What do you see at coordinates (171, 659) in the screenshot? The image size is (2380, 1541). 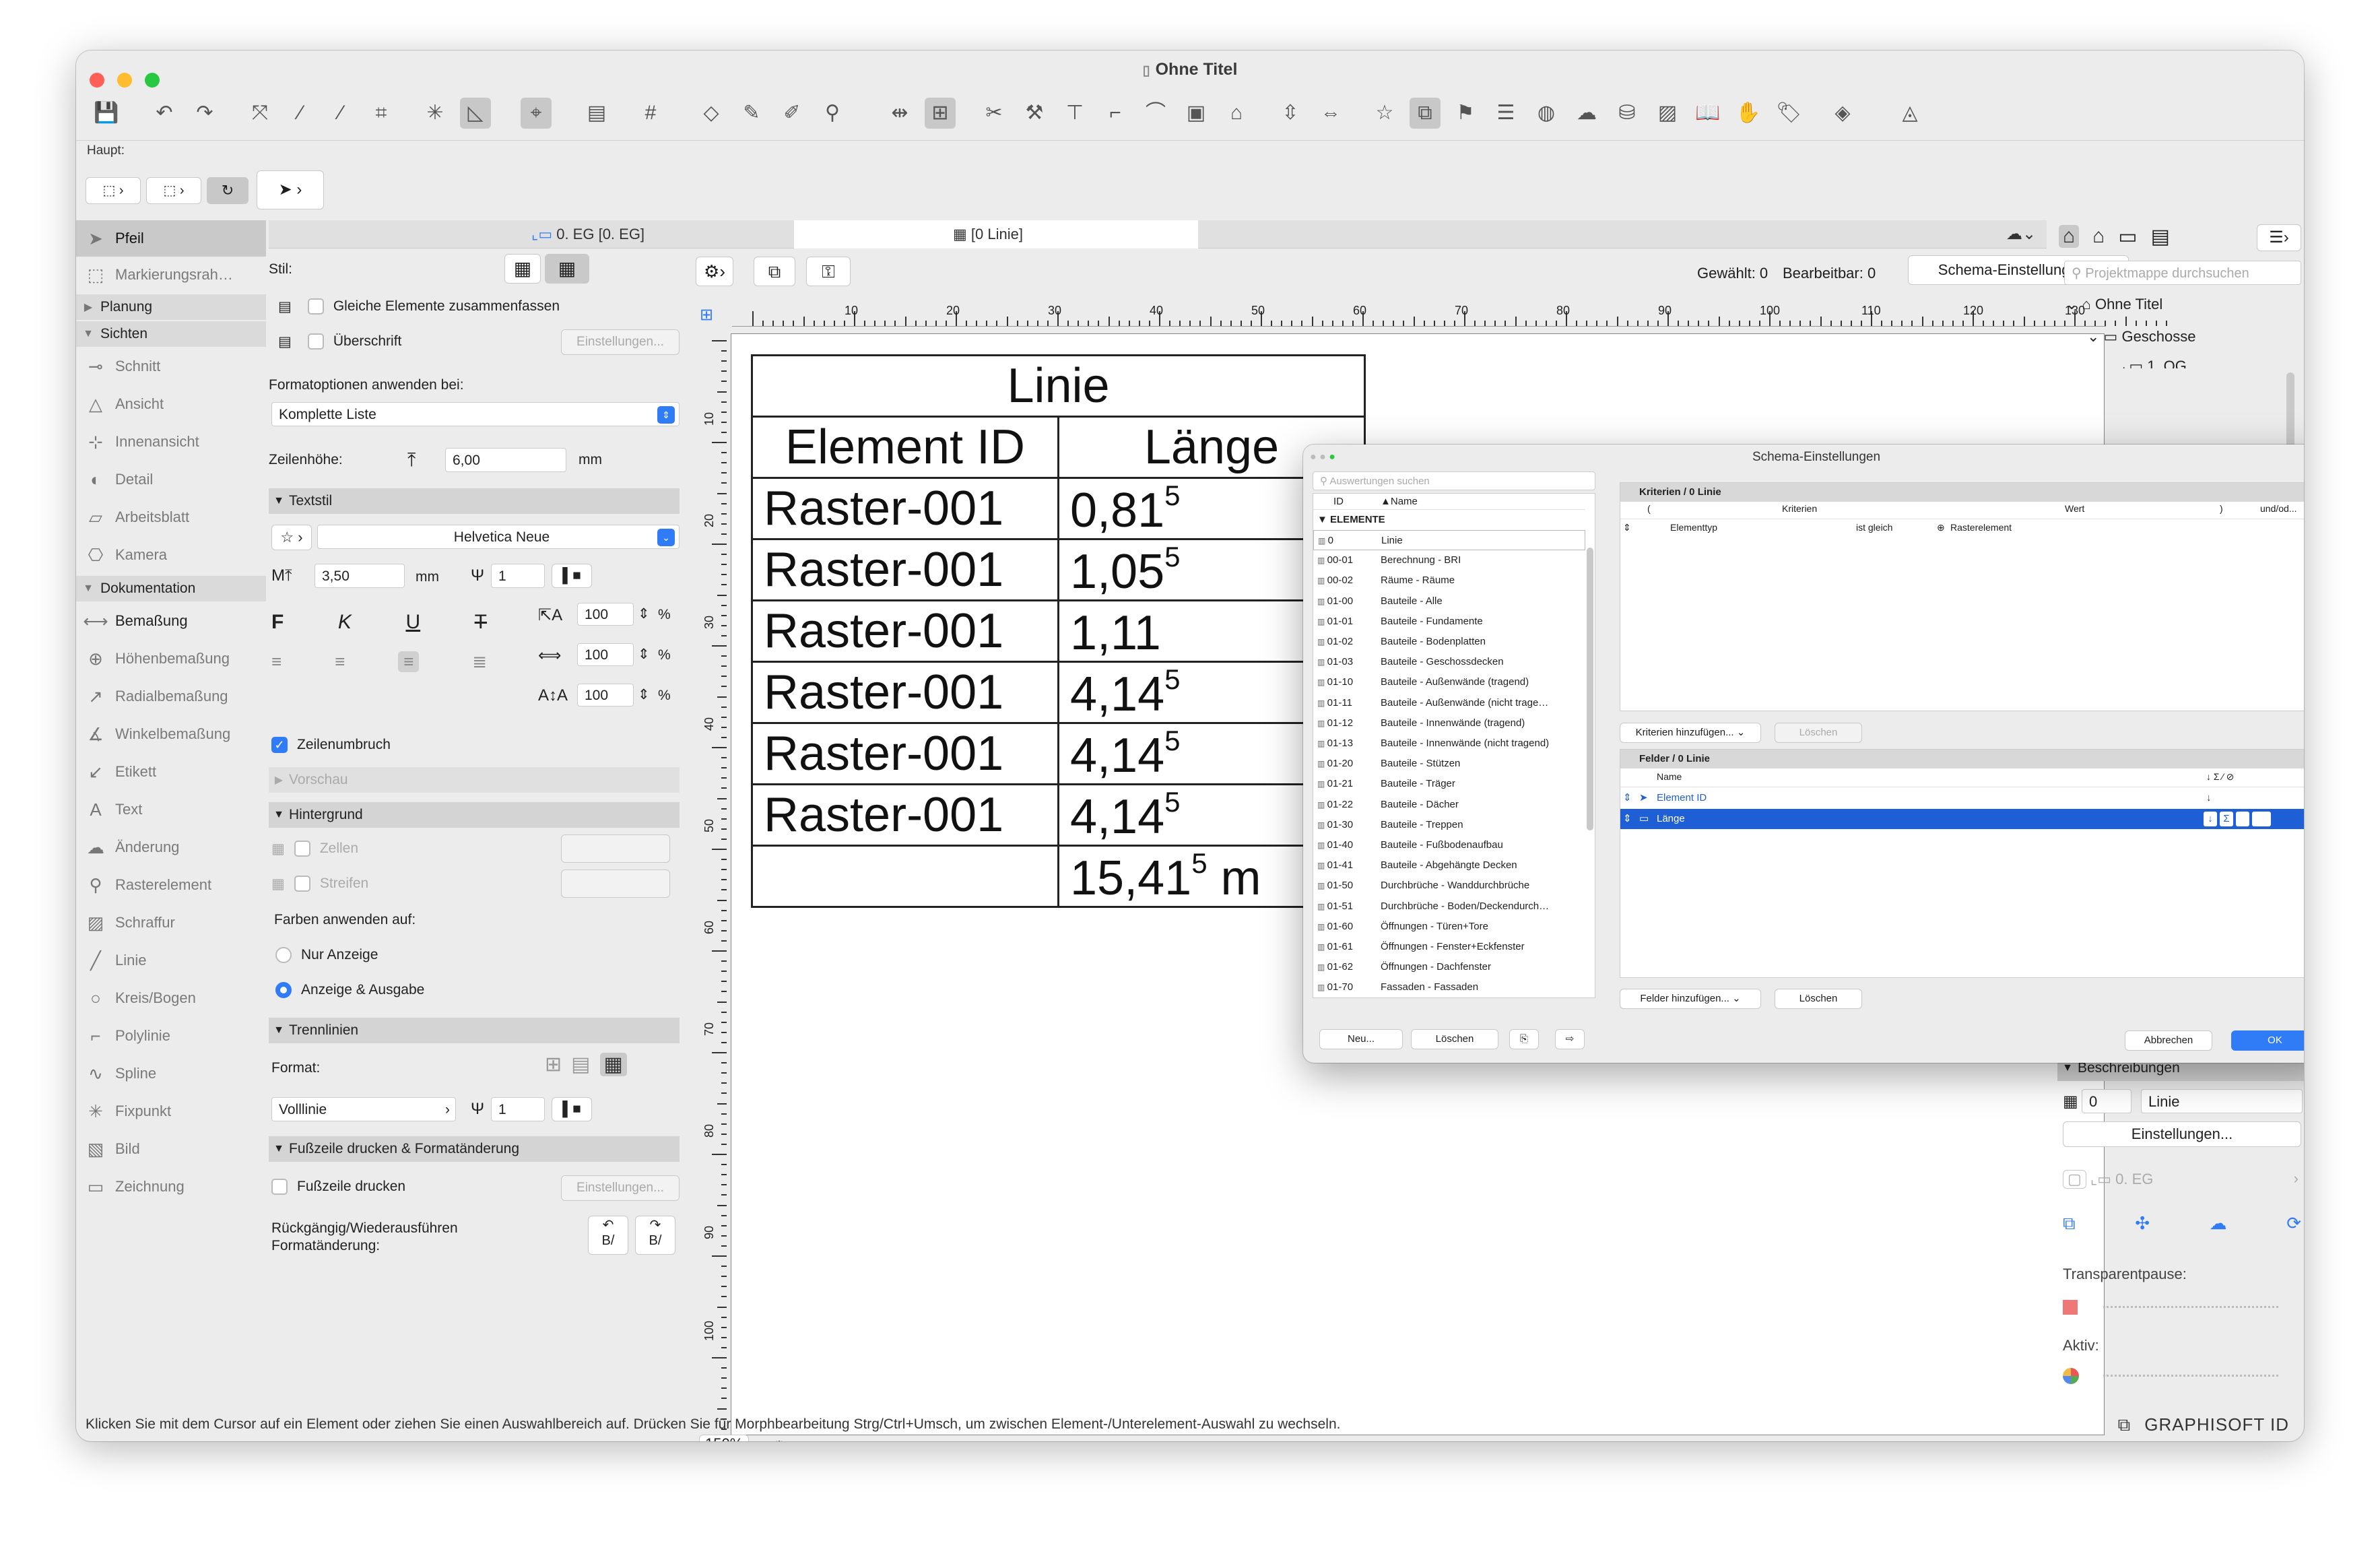 I see `tool-hoehenbemassung: ⊕ Höhenbemaßung` at bounding box center [171, 659].